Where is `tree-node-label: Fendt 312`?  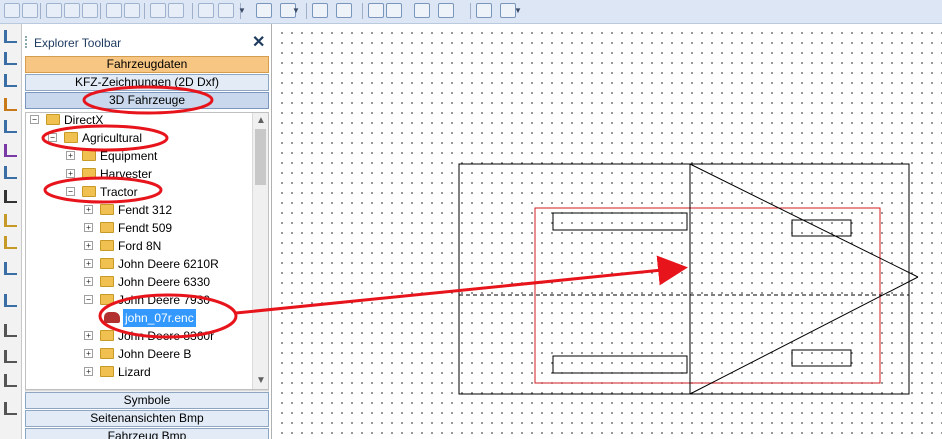 tree-node-label: Fendt 312 is located at coordinates (145, 210).